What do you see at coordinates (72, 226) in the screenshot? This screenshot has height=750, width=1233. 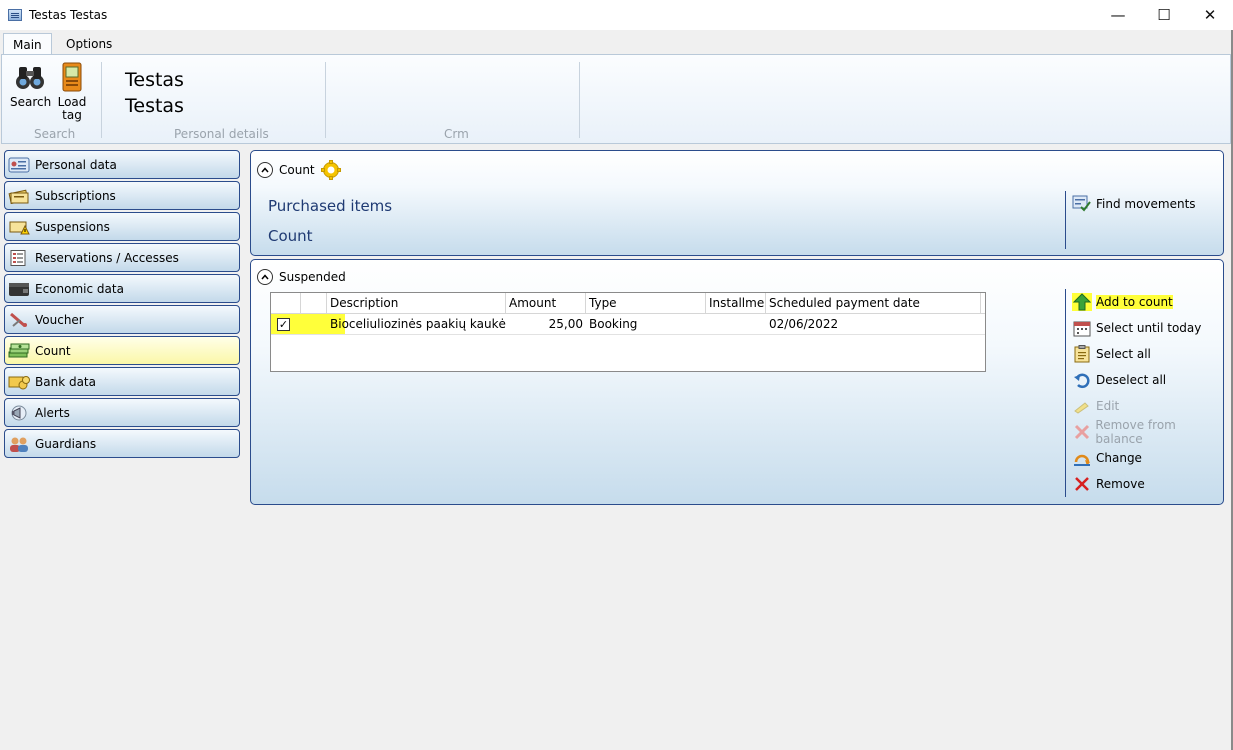 I see `sidebar-item-label: Suspensions` at bounding box center [72, 226].